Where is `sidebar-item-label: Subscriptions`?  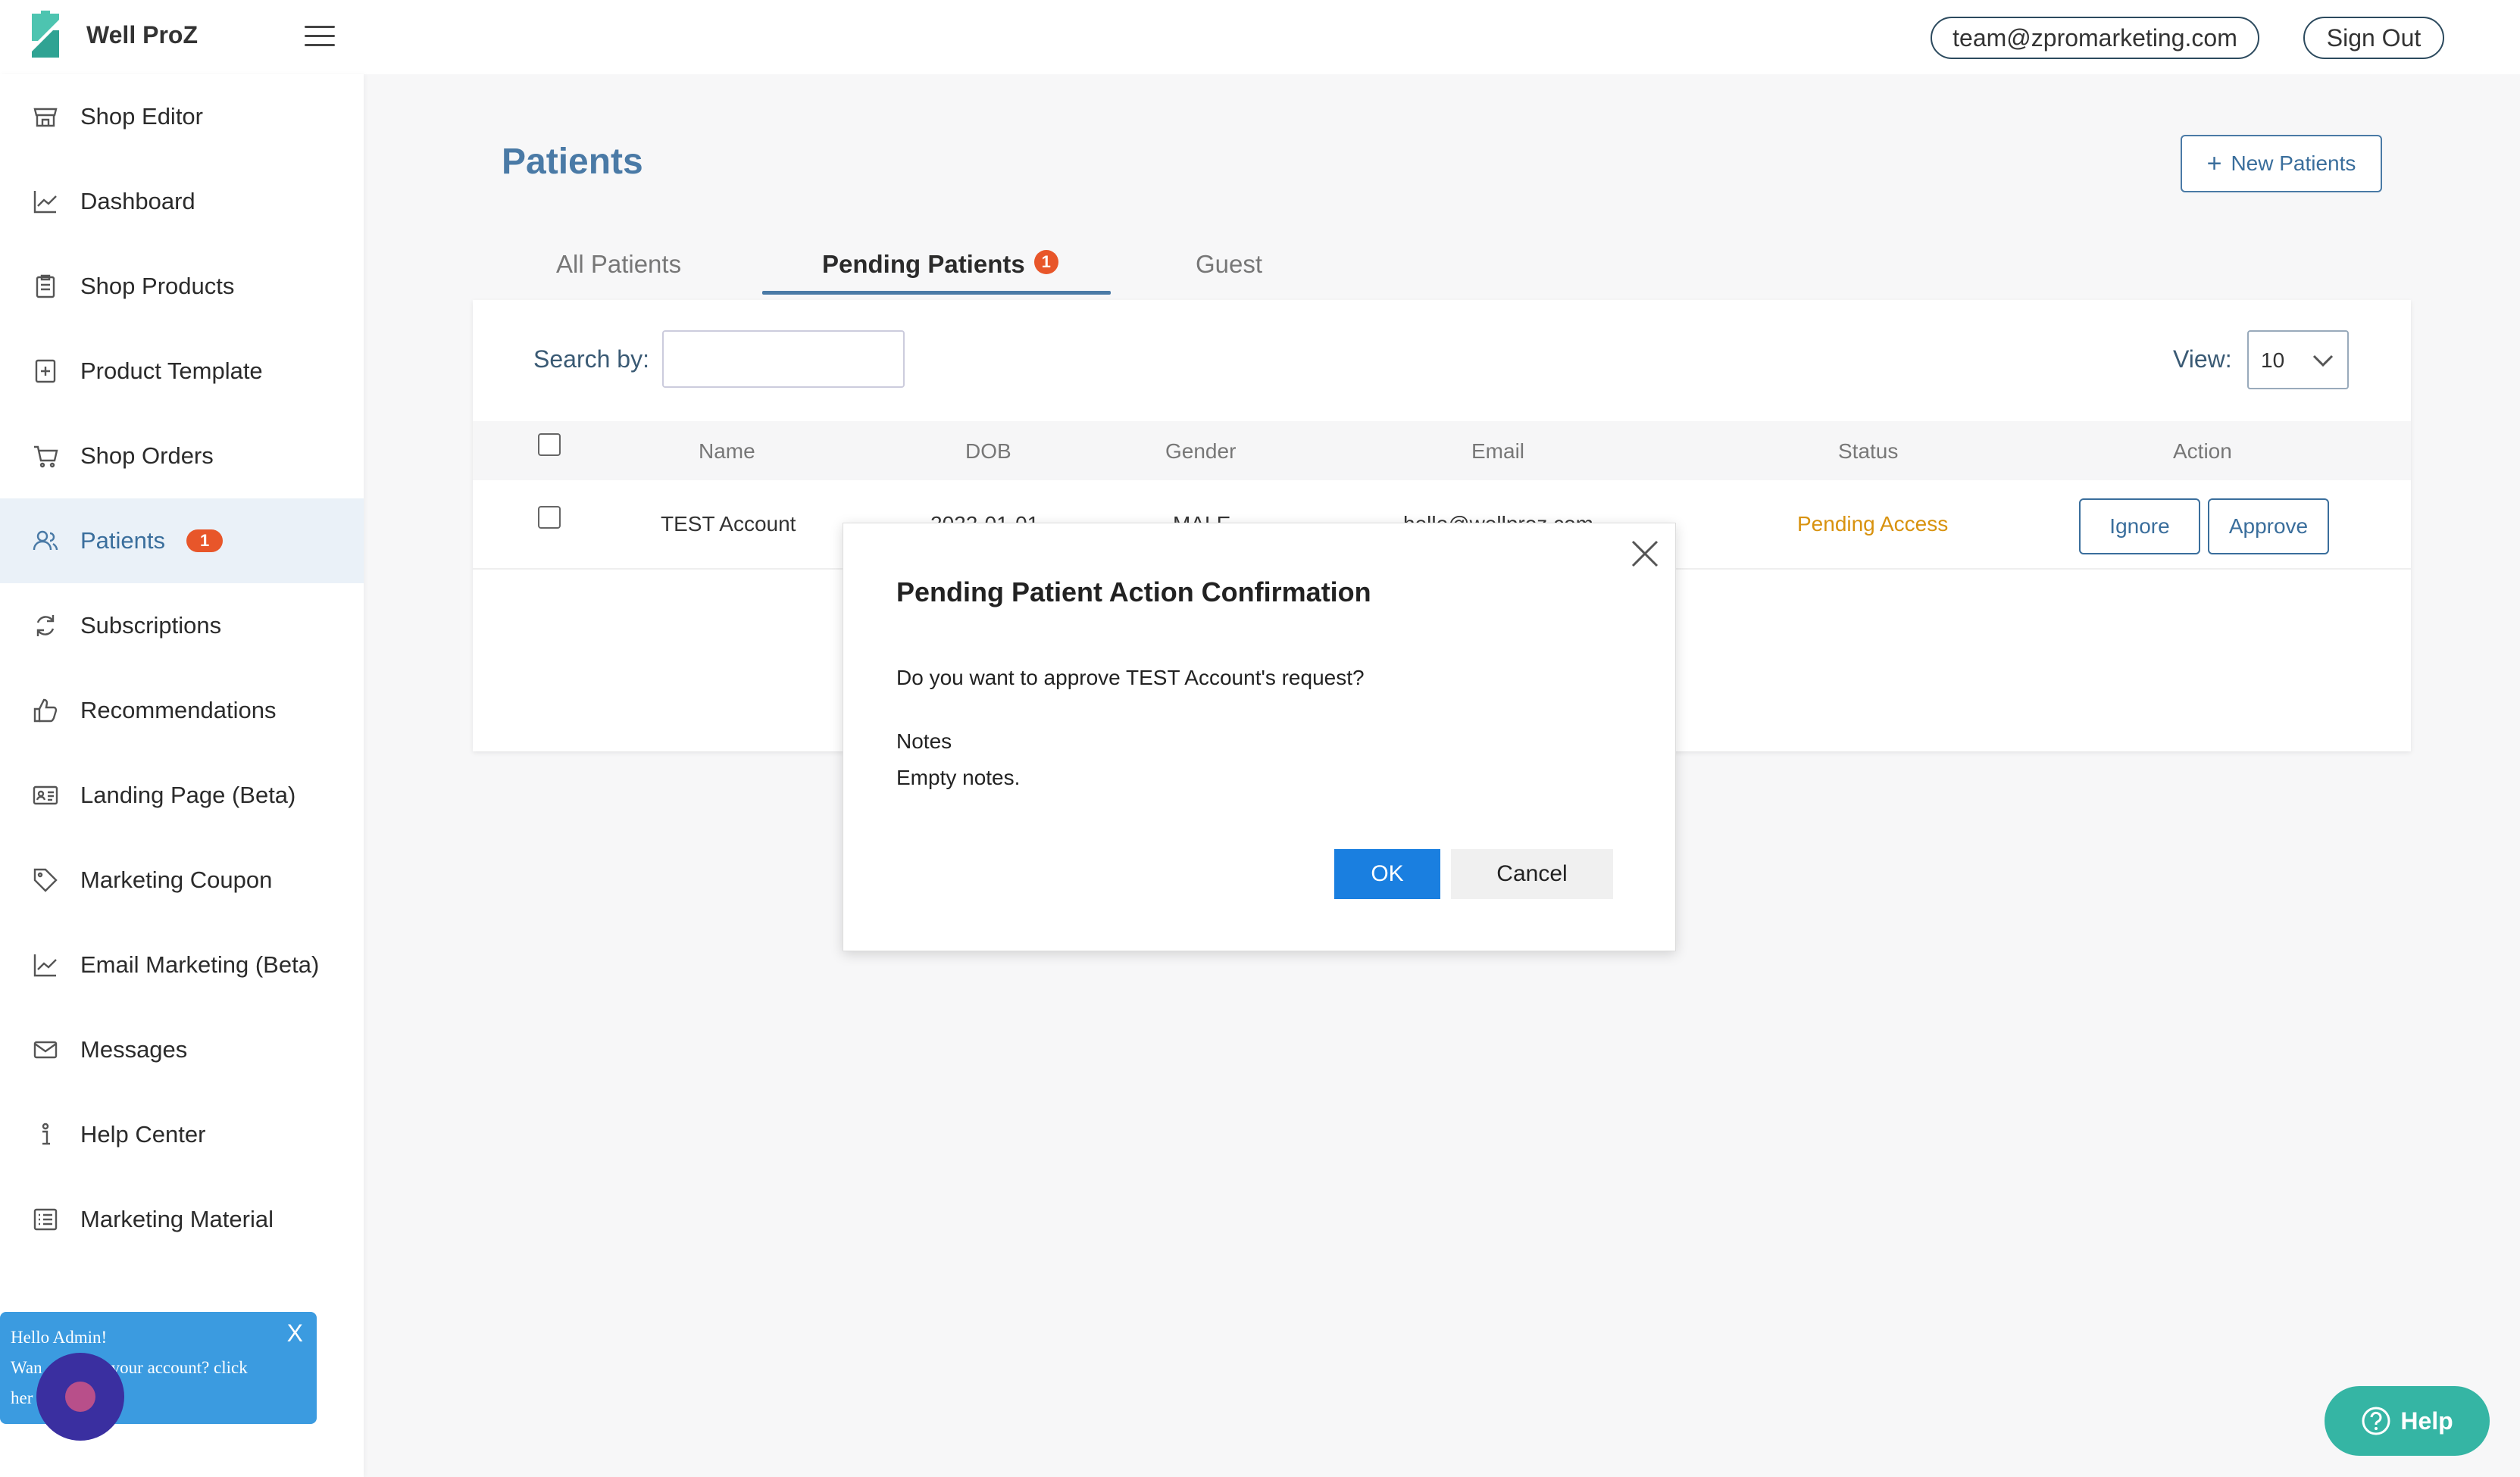
sidebar-item-label: Subscriptions is located at coordinates (151, 625).